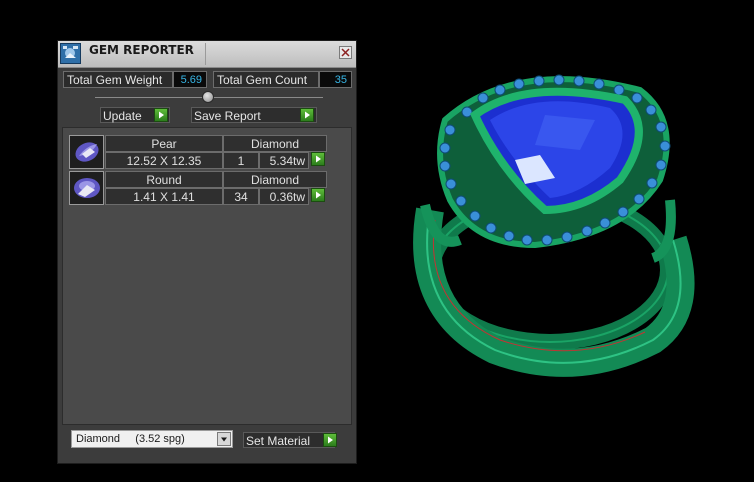 This screenshot has height=482, width=754. What do you see at coordinates (241, 160) in the screenshot?
I see `gem-count: 1` at bounding box center [241, 160].